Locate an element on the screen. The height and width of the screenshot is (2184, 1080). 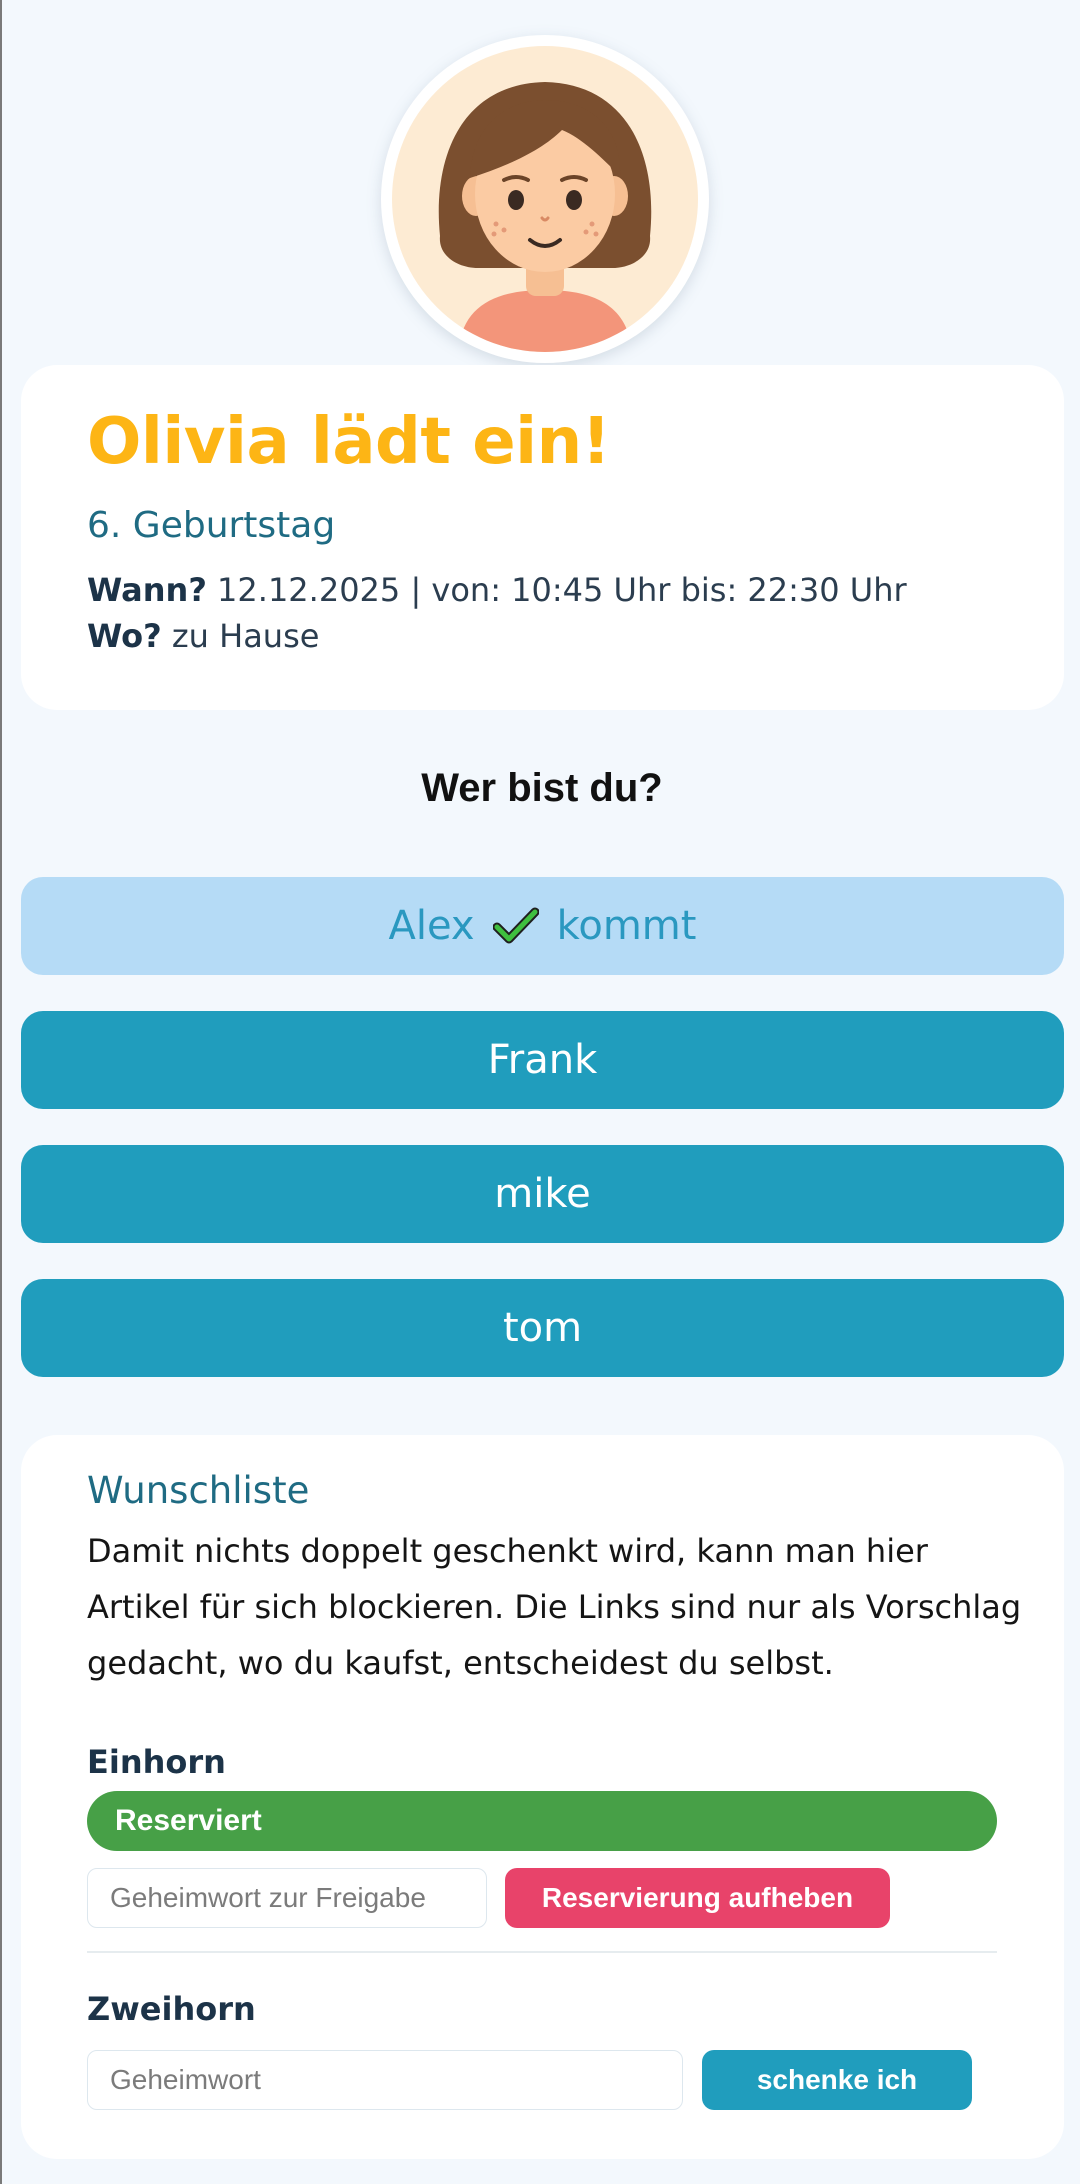
page-title: Olivia lädt ein! is located at coordinates (349, 442).